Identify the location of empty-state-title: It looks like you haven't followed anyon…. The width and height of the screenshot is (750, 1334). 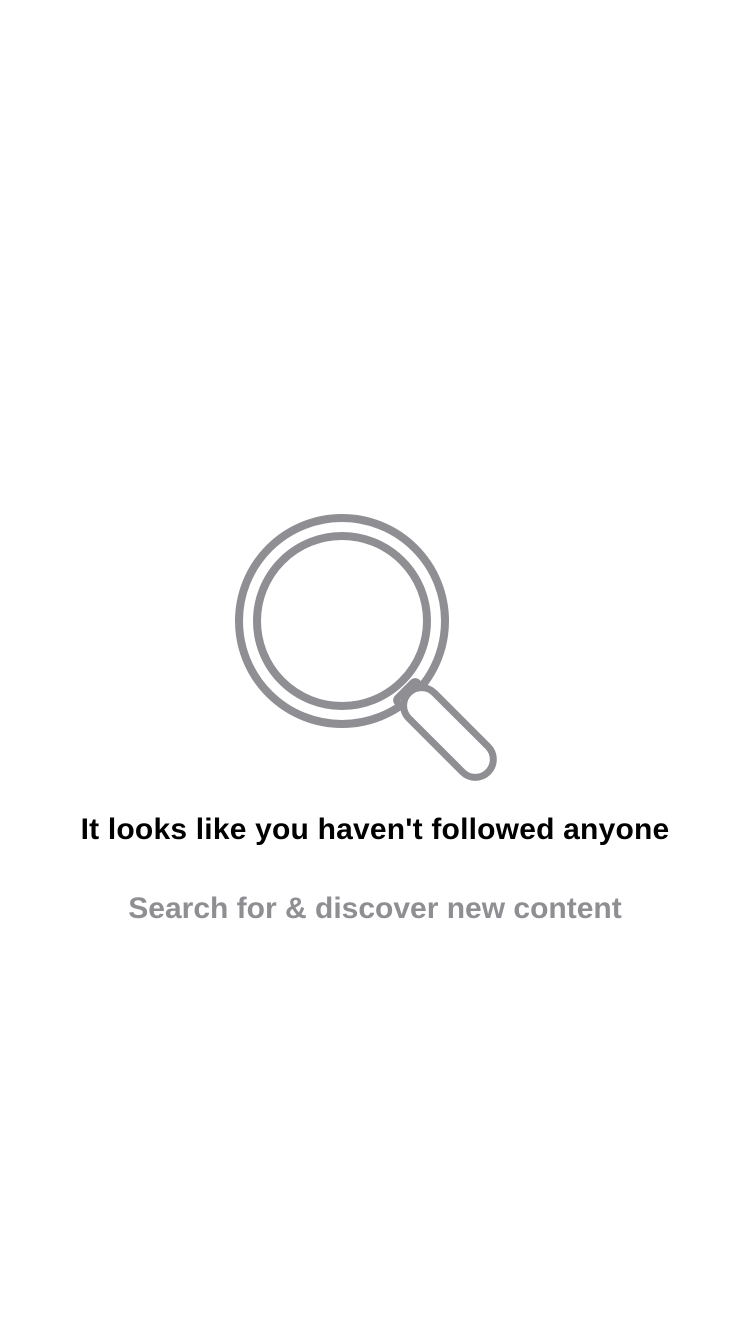
(375, 829).